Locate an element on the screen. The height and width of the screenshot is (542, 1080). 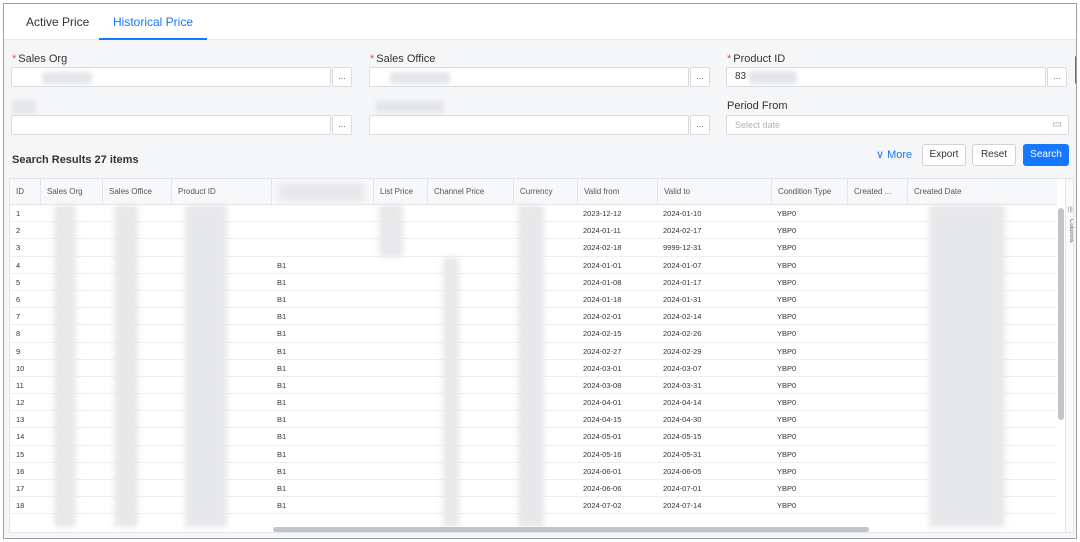
cell-id: 18 is located at coordinates (20, 506).